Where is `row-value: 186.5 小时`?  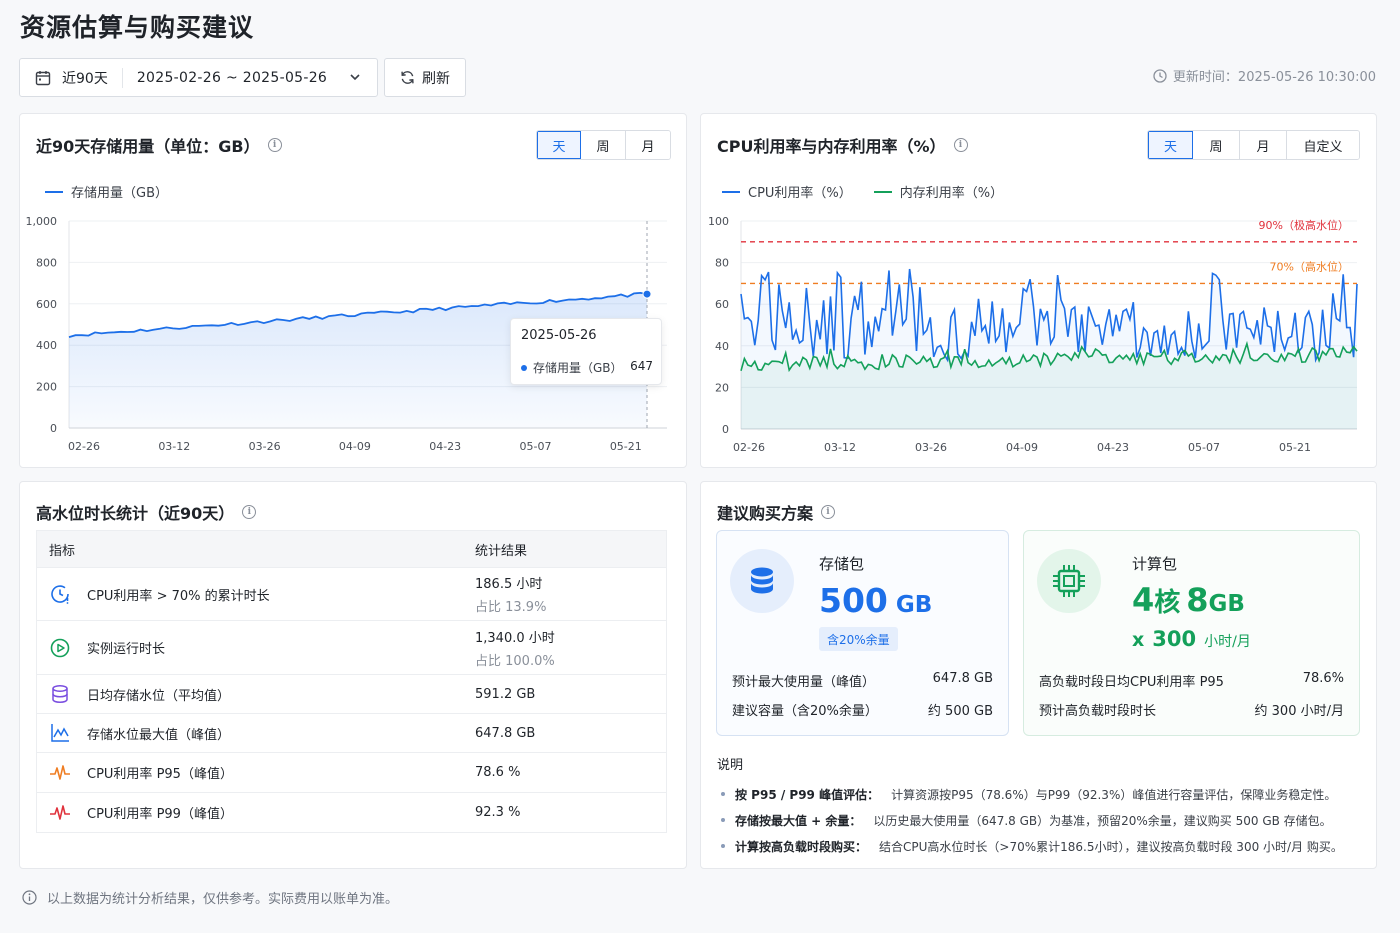
row-value: 186.5 小时 is located at coordinates (509, 584).